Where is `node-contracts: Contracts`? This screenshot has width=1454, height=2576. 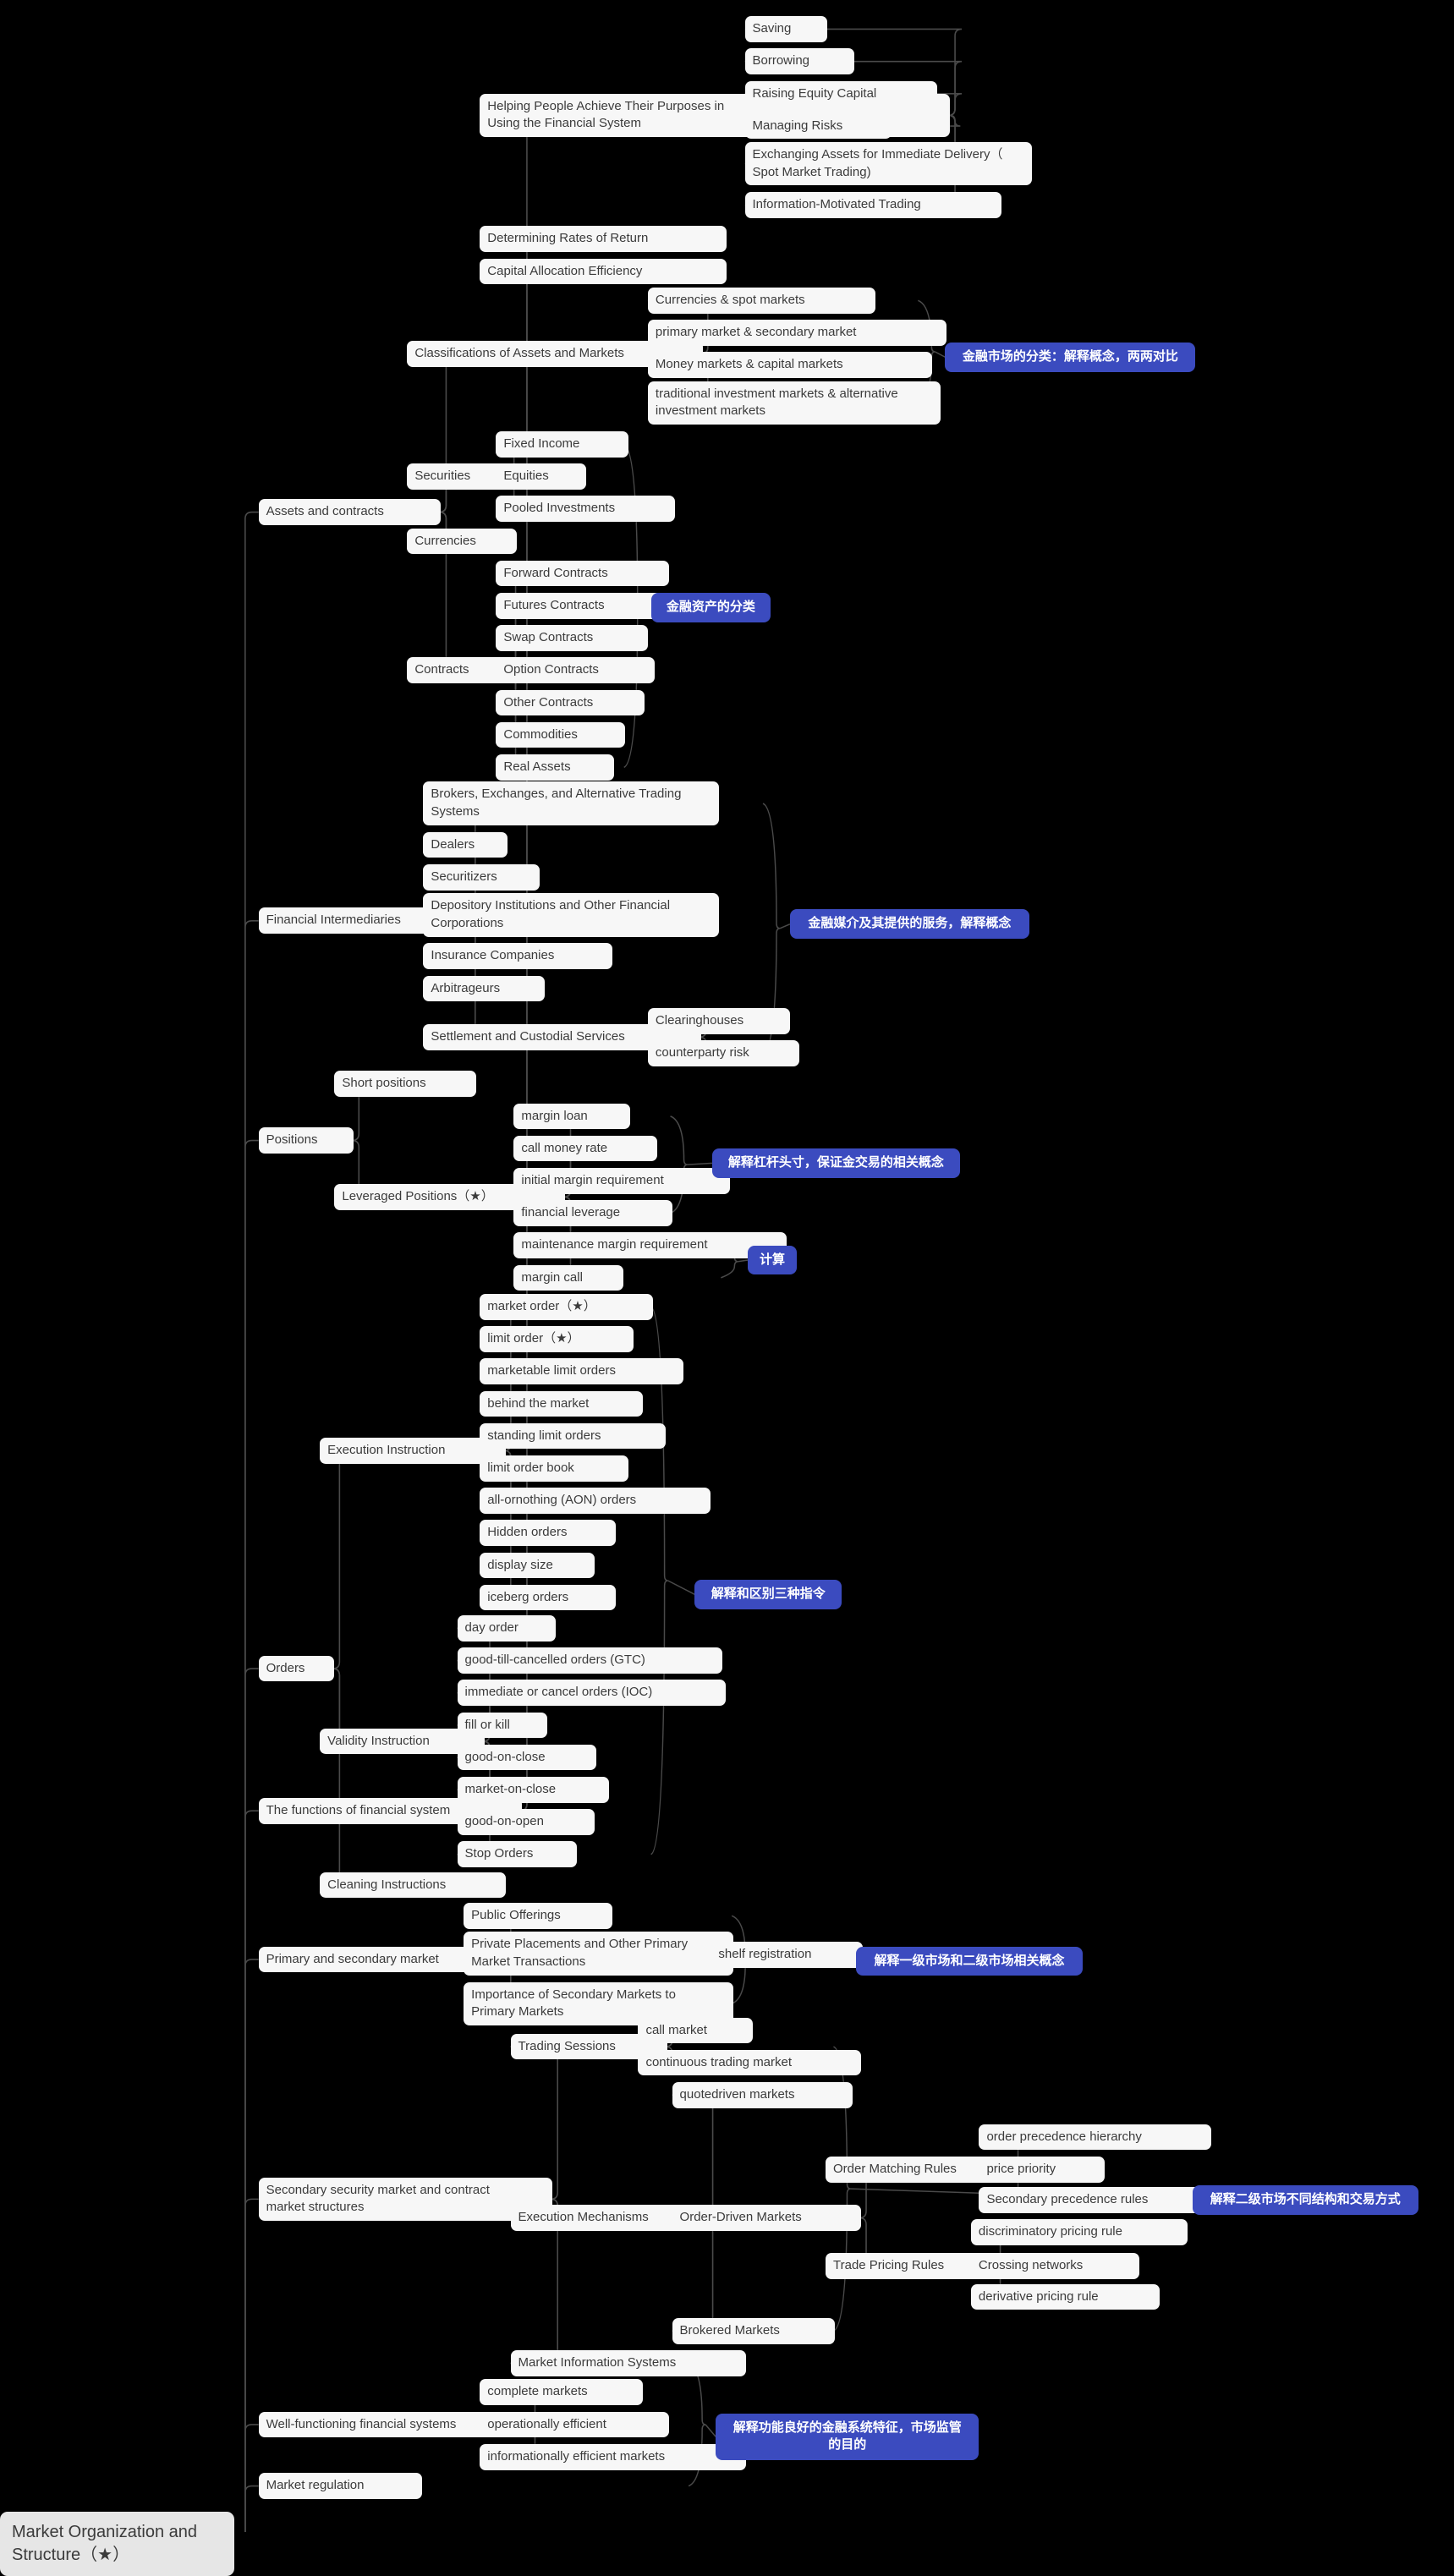
node-contracts: Contracts is located at coordinates (459, 670).